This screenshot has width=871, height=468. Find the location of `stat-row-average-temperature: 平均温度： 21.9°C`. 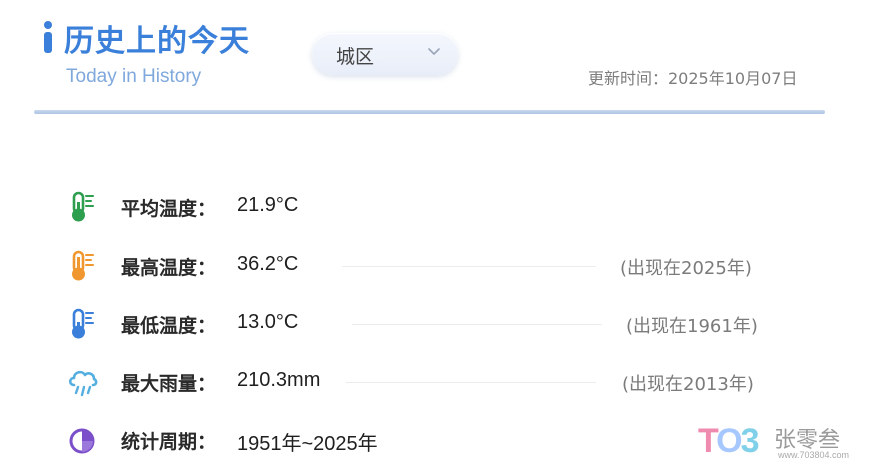

stat-row-average-temperature: 平均温度： 21.9°C is located at coordinates (435, 206).